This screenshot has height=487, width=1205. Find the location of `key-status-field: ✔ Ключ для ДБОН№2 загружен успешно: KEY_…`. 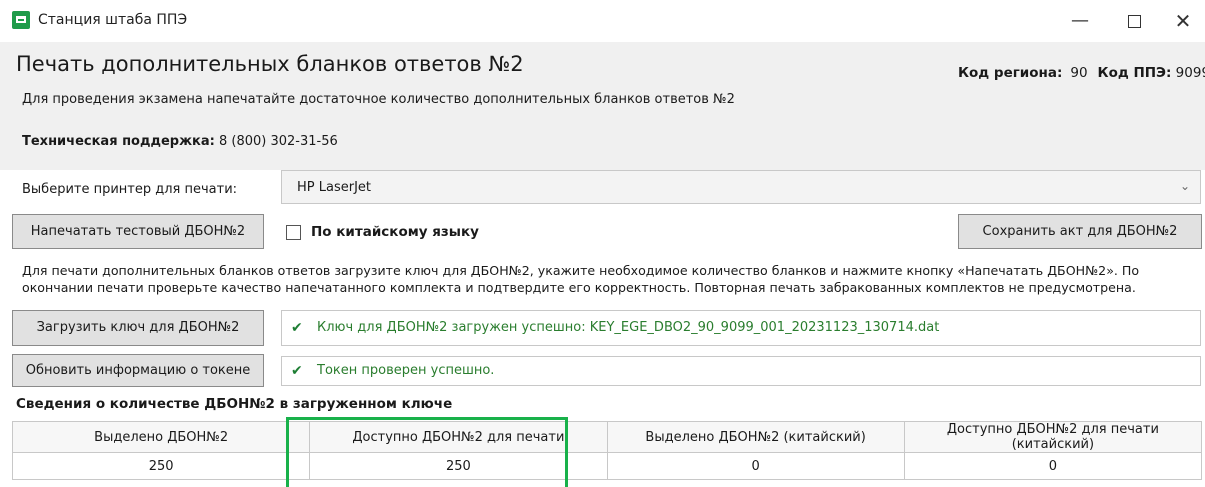

key-status-field: ✔ Ключ для ДБОН№2 загружен успешно: KEY_… is located at coordinates (741, 328).